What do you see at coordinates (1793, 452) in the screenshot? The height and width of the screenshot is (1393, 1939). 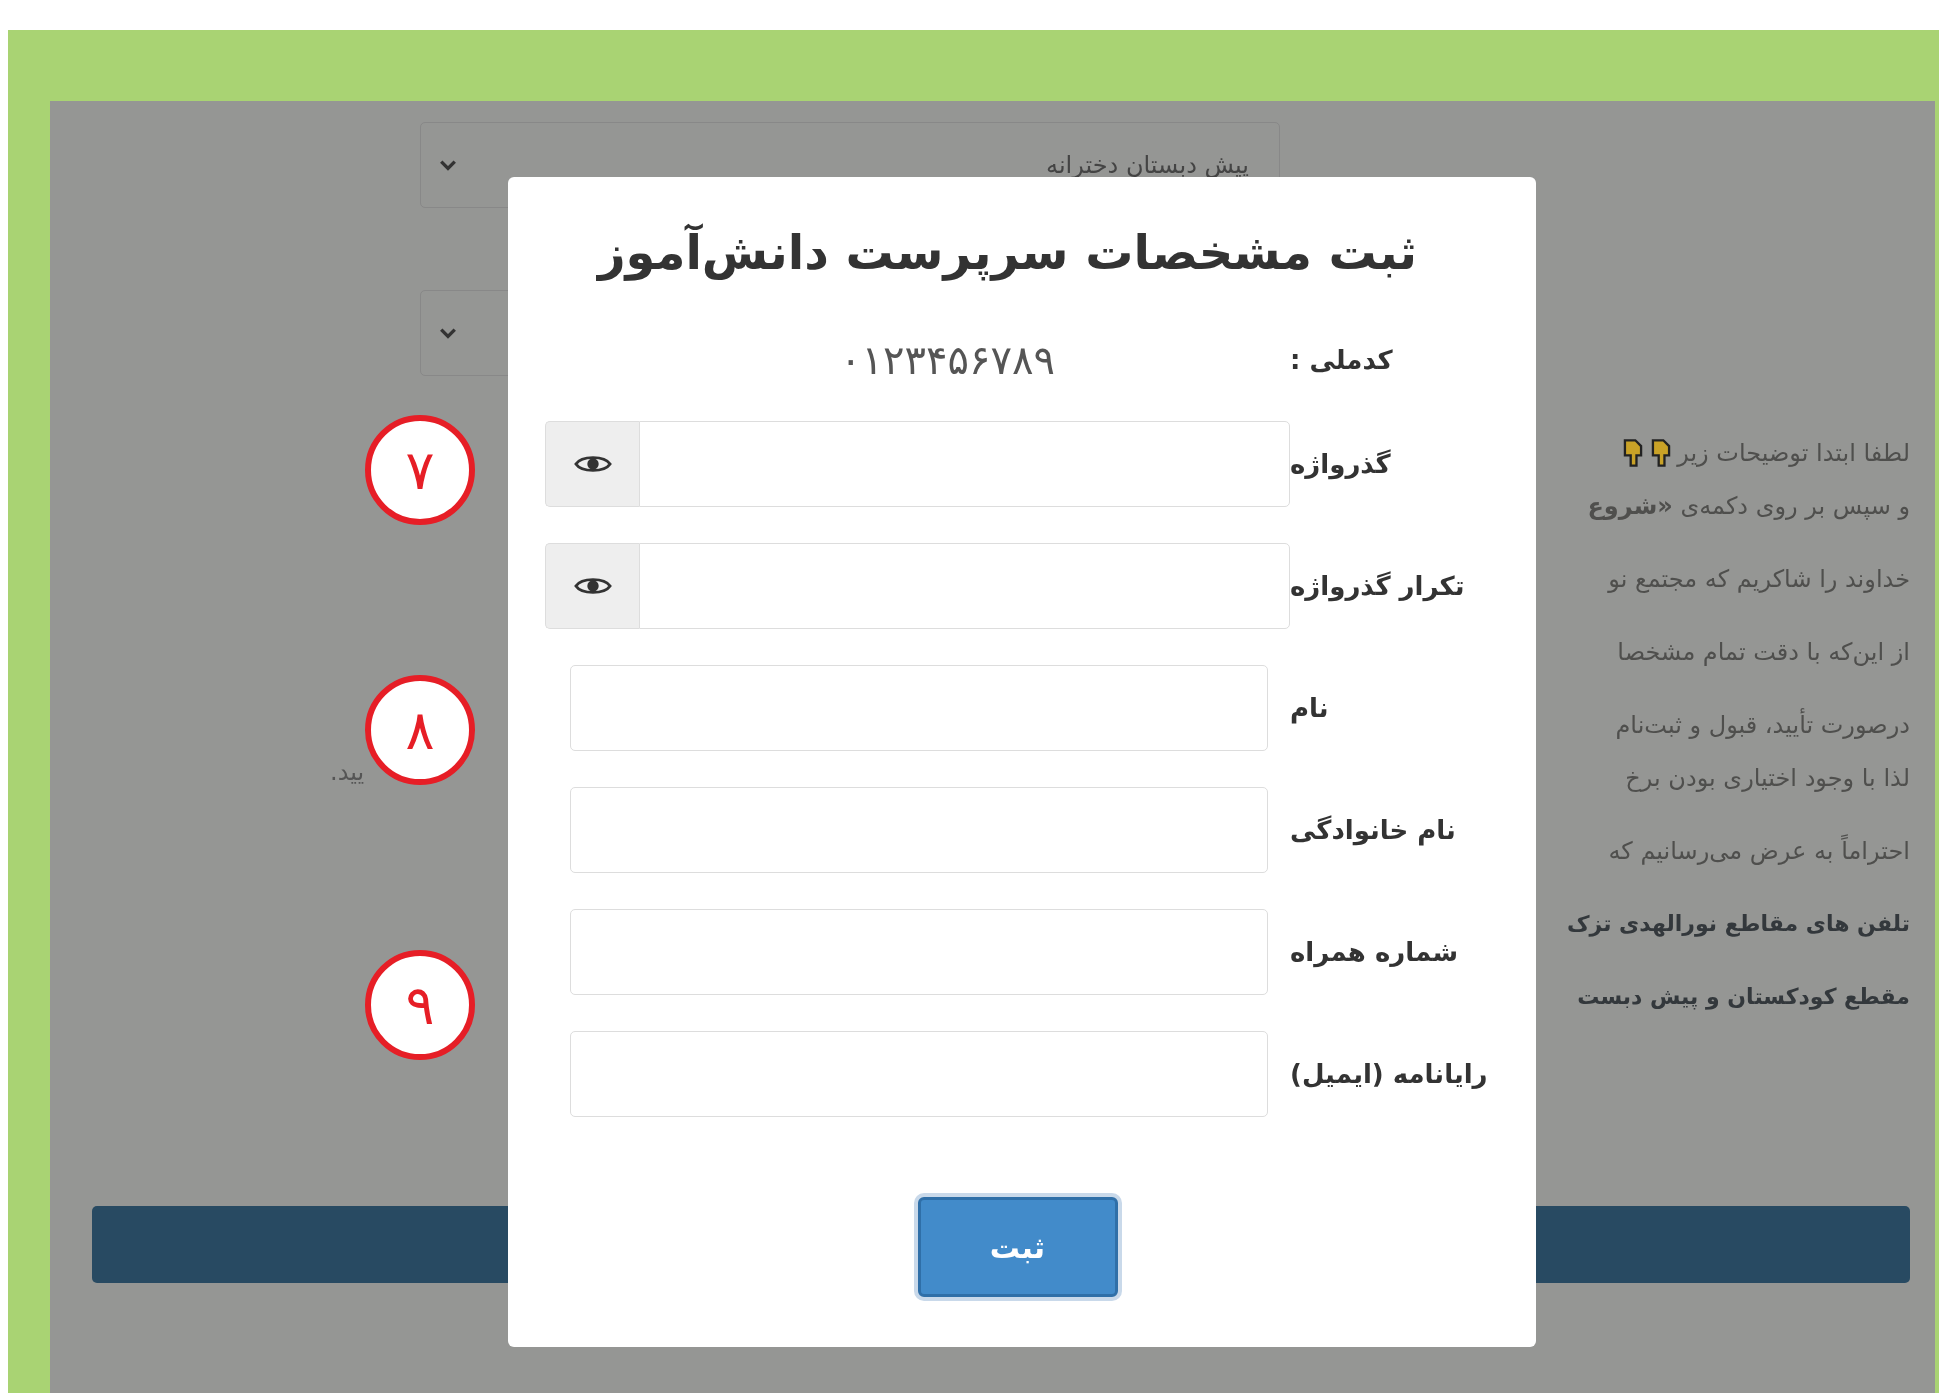 I see `note-text: لطفا ابتدا توضیحات زیر` at bounding box center [1793, 452].